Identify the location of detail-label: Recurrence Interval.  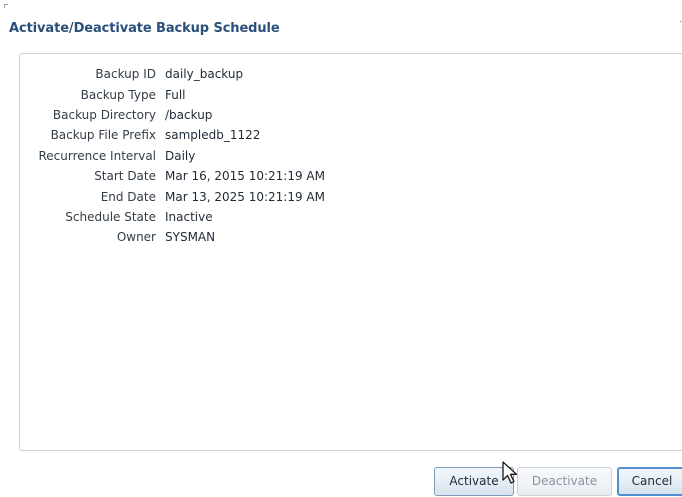
(97, 155).